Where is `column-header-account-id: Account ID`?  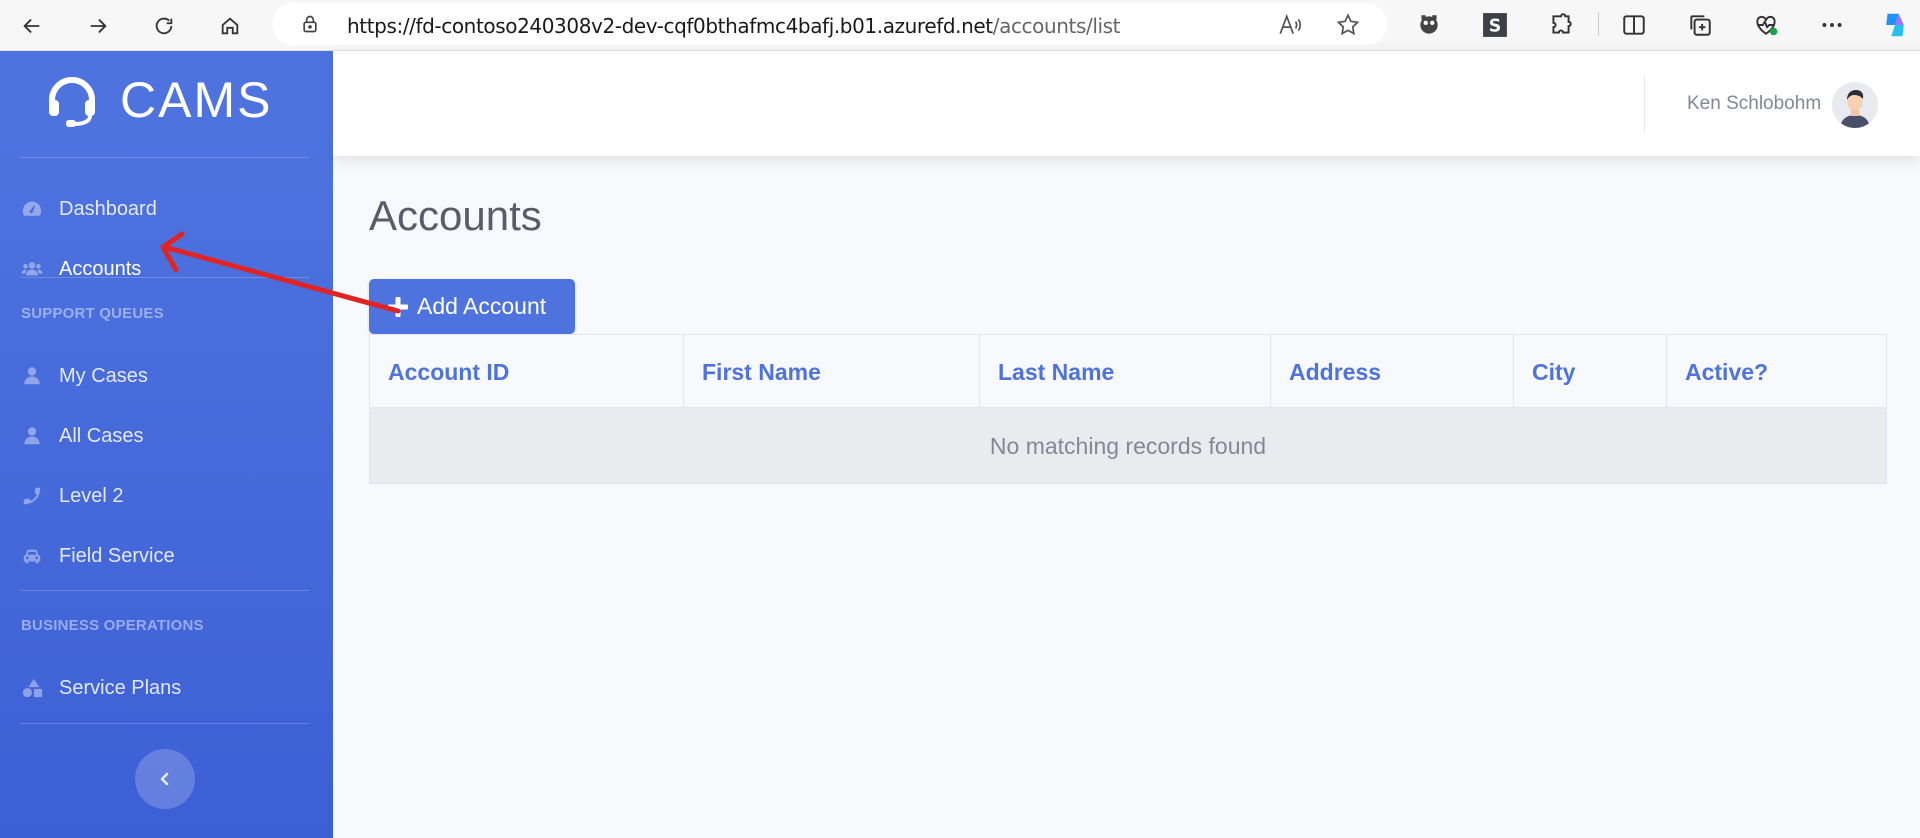
column-header-account-id: Account ID is located at coordinates (527, 372).